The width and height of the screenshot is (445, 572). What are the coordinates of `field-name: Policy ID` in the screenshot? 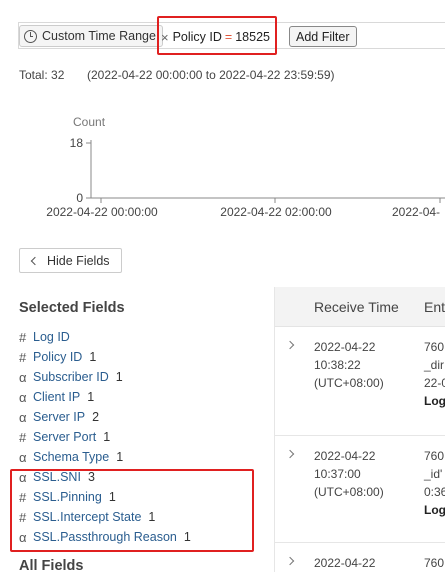 It's located at (57, 357).